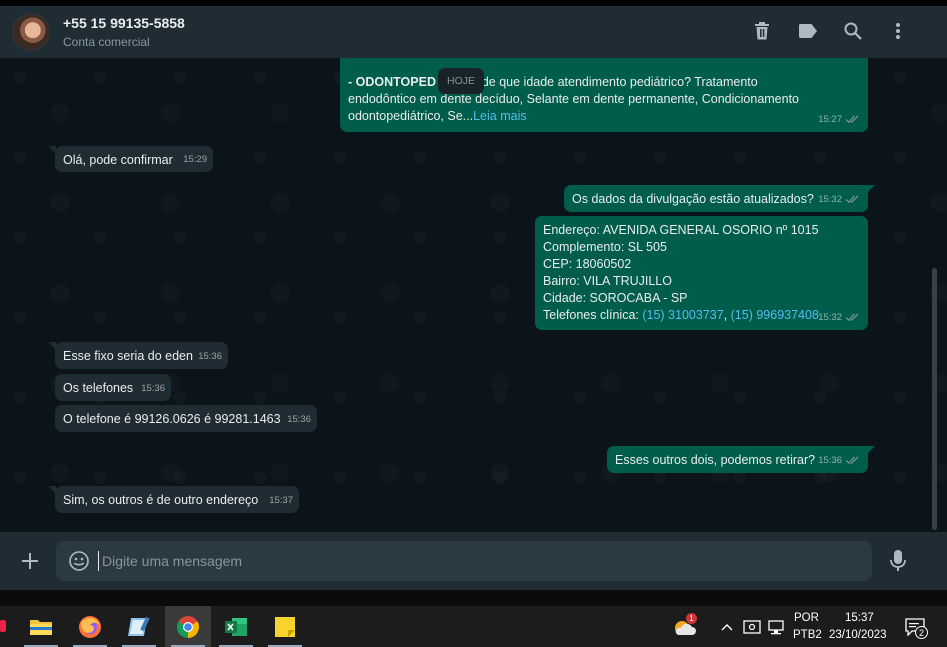 The height and width of the screenshot is (647, 947). What do you see at coordinates (41, 626) in the screenshot?
I see `file-explorer-icon` at bounding box center [41, 626].